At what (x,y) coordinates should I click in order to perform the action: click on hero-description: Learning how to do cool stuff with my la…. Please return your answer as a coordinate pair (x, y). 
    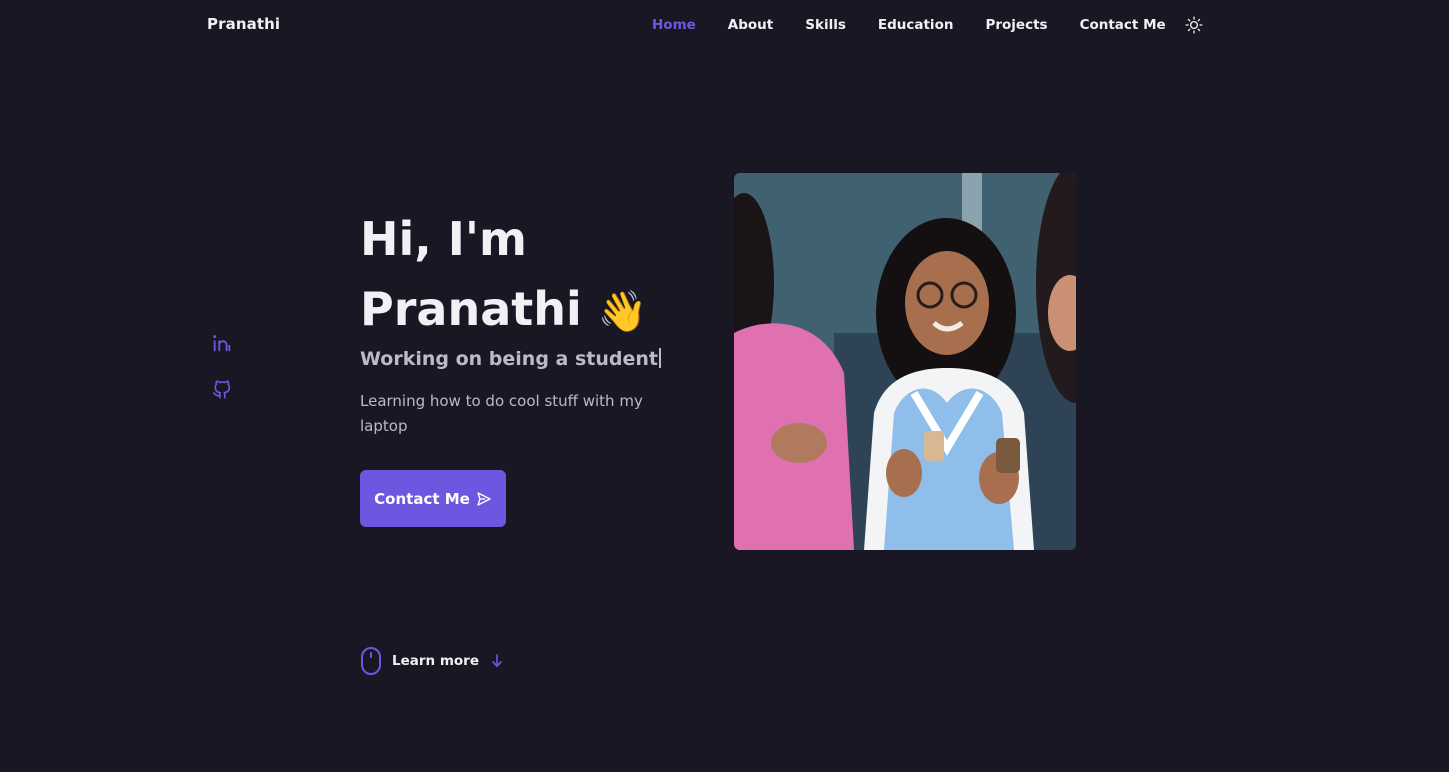
    Looking at the image, I should click on (501, 413).